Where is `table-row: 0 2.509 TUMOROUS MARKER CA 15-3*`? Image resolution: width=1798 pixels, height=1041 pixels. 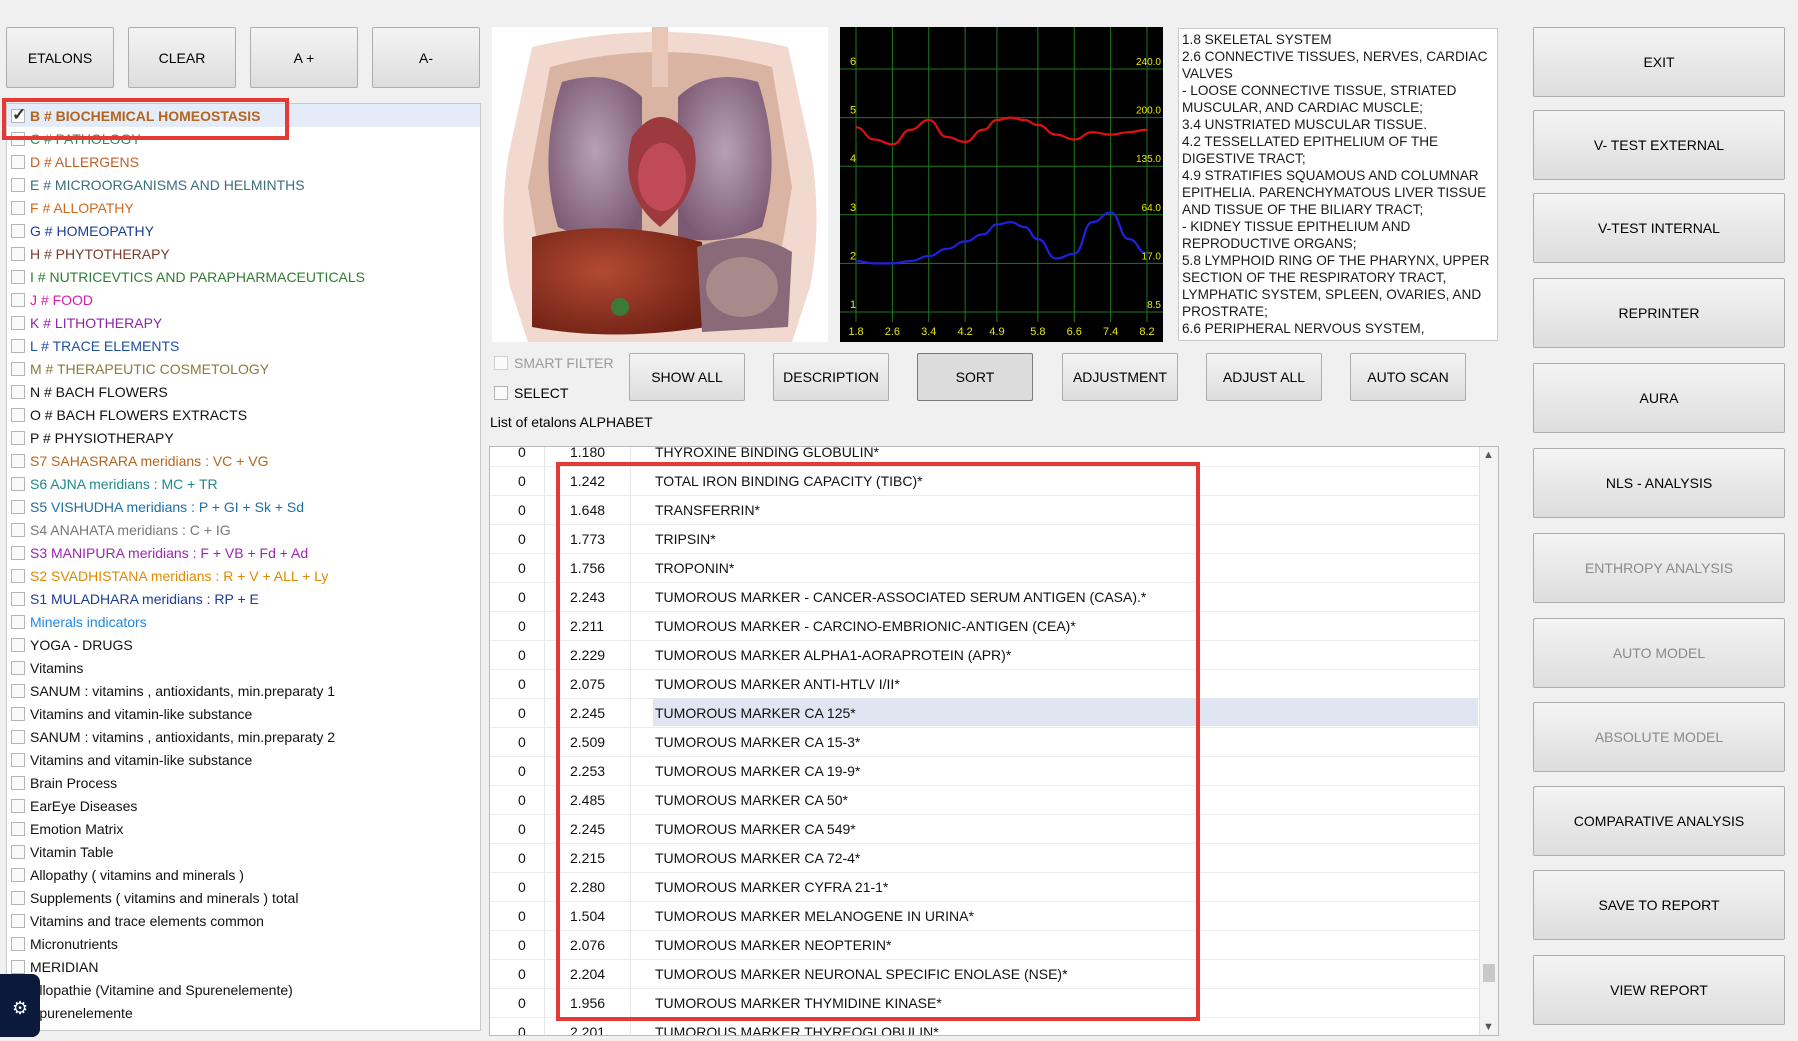
table-row: 0 2.509 TUMOROUS MARKER CA 15-3* is located at coordinates (985, 742).